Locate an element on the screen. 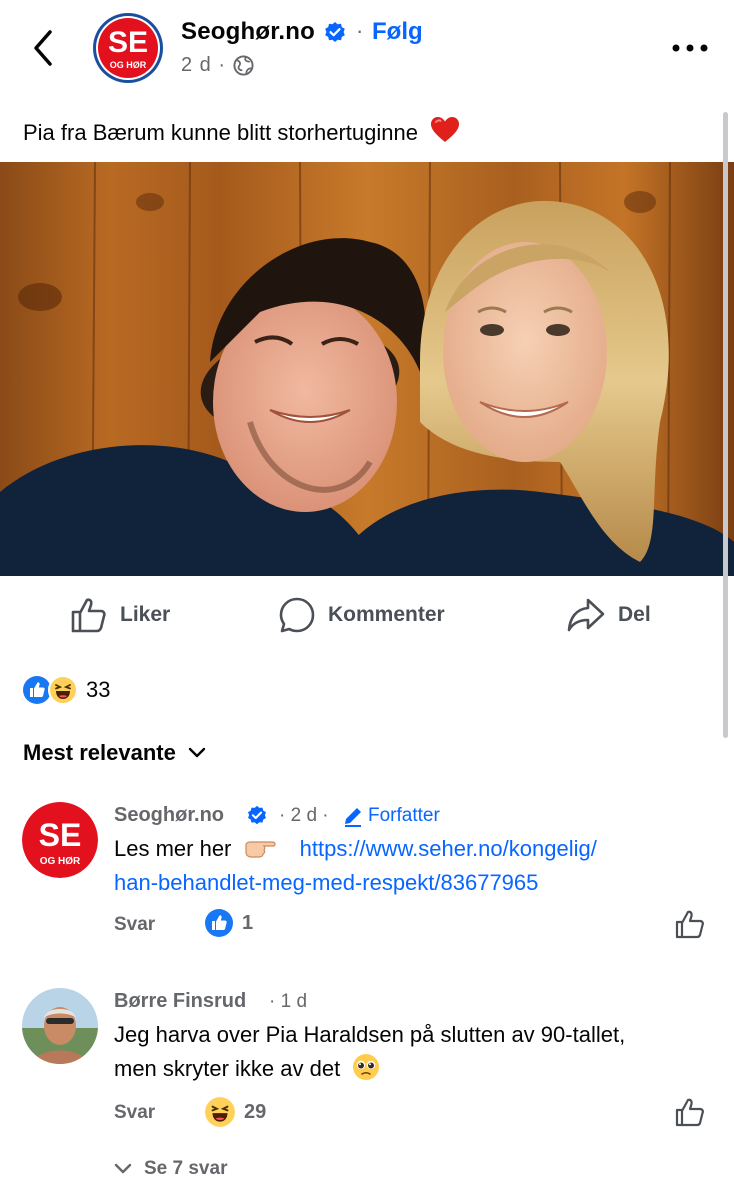 The width and height of the screenshot is (734, 1200). post-actions: Liker Kommenter Del is located at coordinates (367, 615).